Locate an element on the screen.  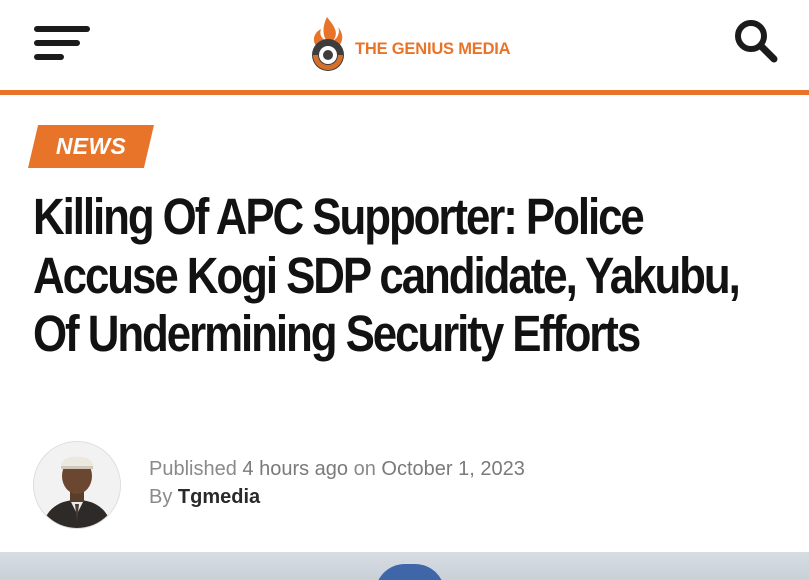
hero-image-detail is located at coordinates (410, 572).